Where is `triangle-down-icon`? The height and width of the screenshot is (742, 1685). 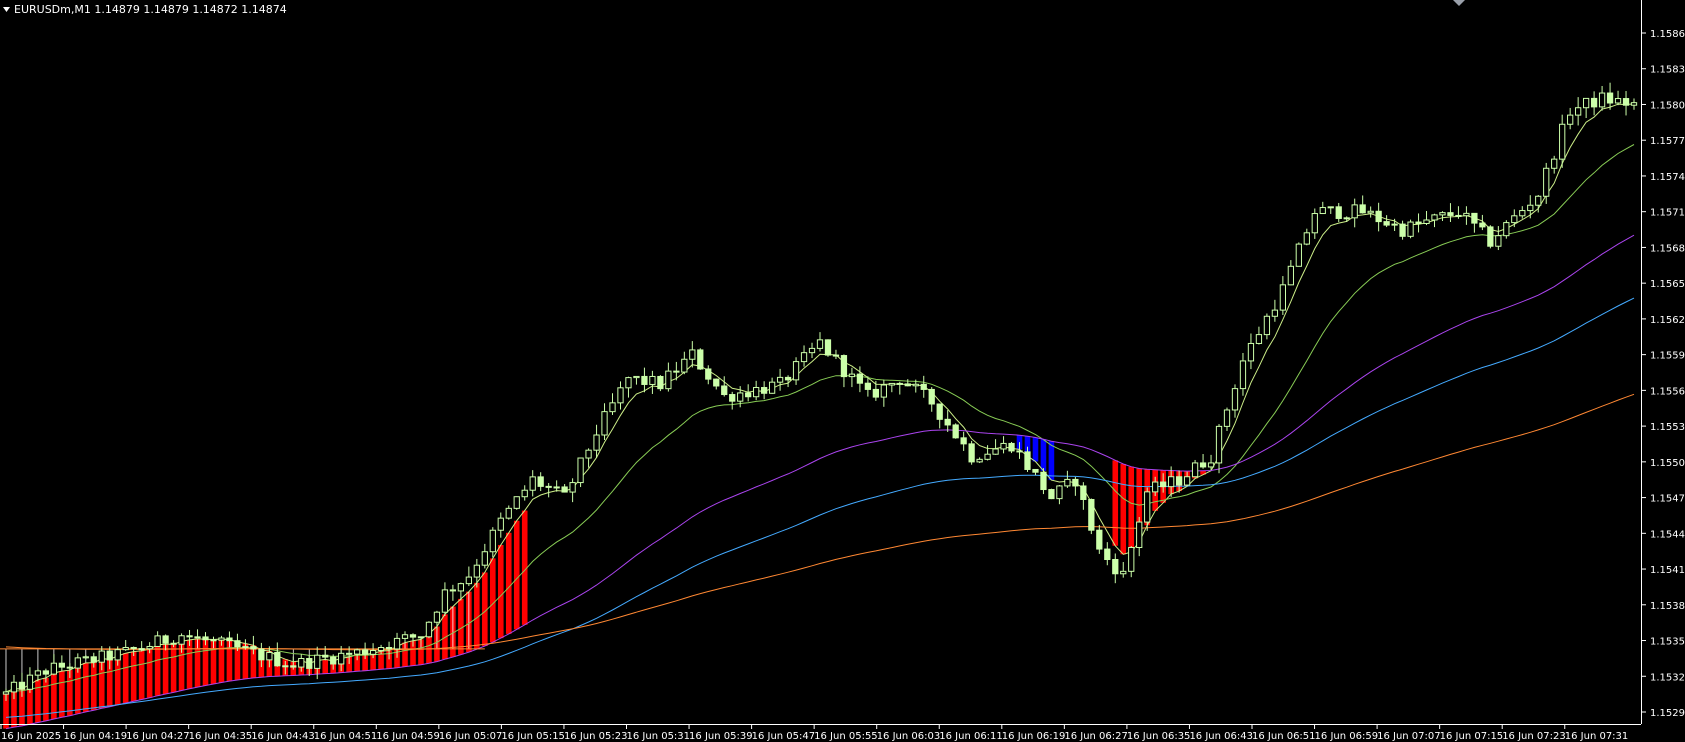
triangle-down-icon is located at coordinates (6, 9).